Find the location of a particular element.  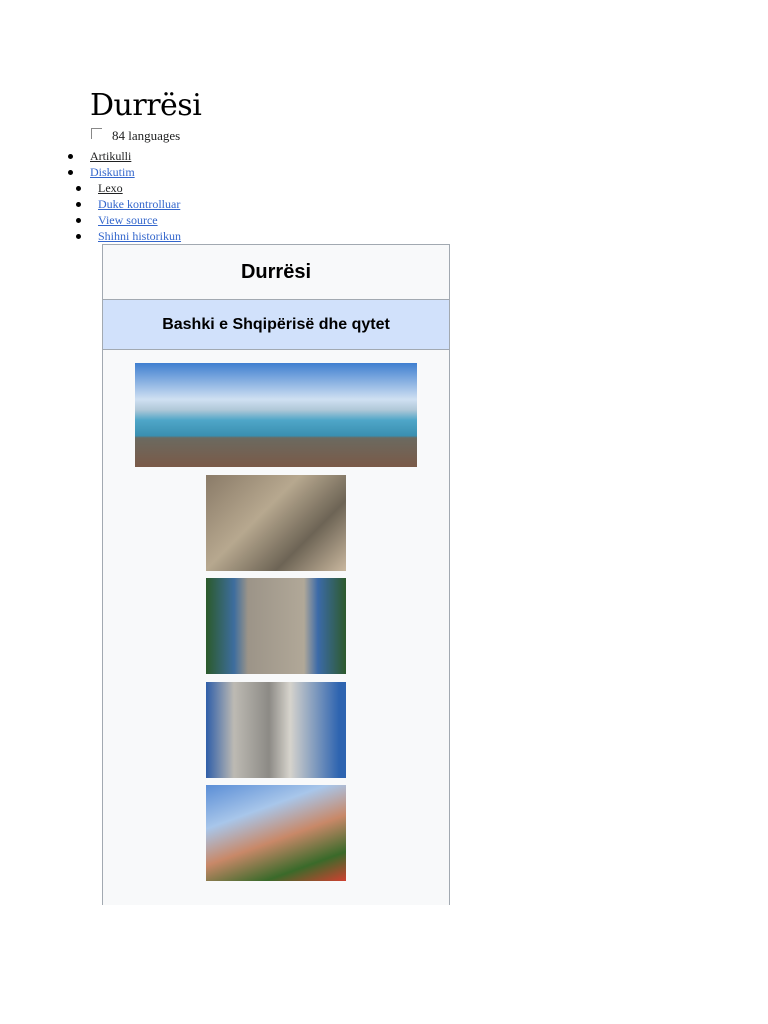

building-columns-image is located at coordinates (276, 730).